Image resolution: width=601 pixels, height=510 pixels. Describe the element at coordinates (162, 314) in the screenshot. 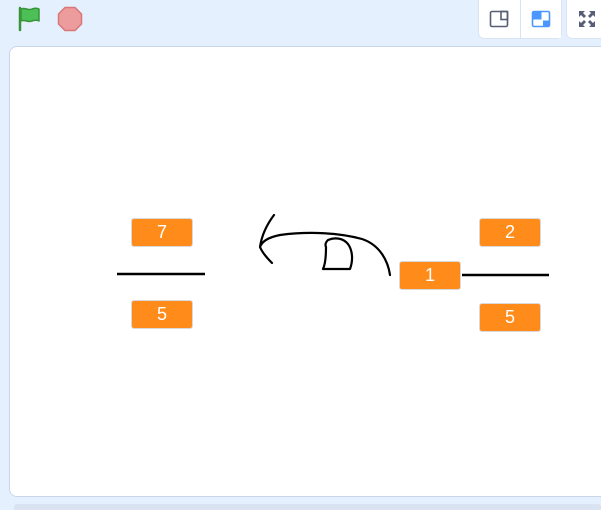

I see `left-denominator-box: 5` at that location.